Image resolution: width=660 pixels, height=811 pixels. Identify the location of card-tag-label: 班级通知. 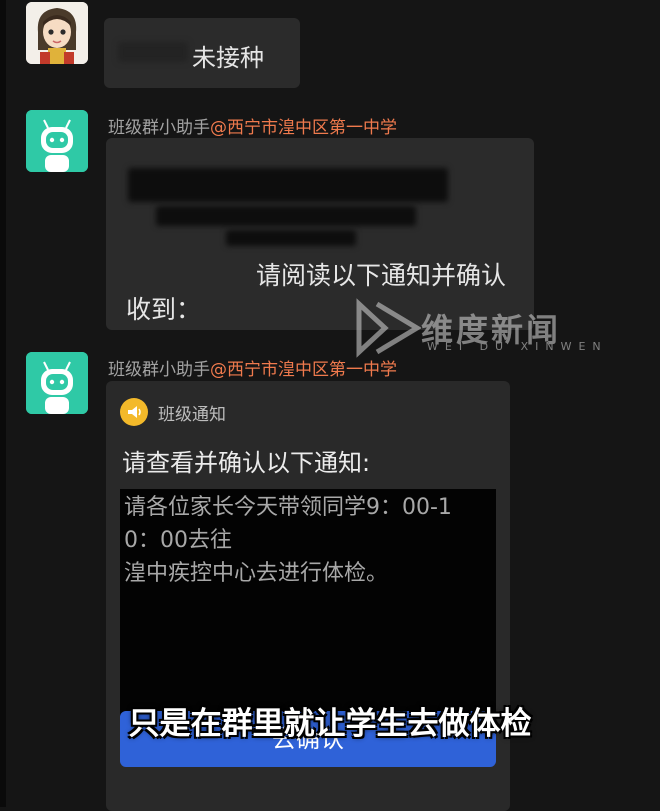
(192, 414).